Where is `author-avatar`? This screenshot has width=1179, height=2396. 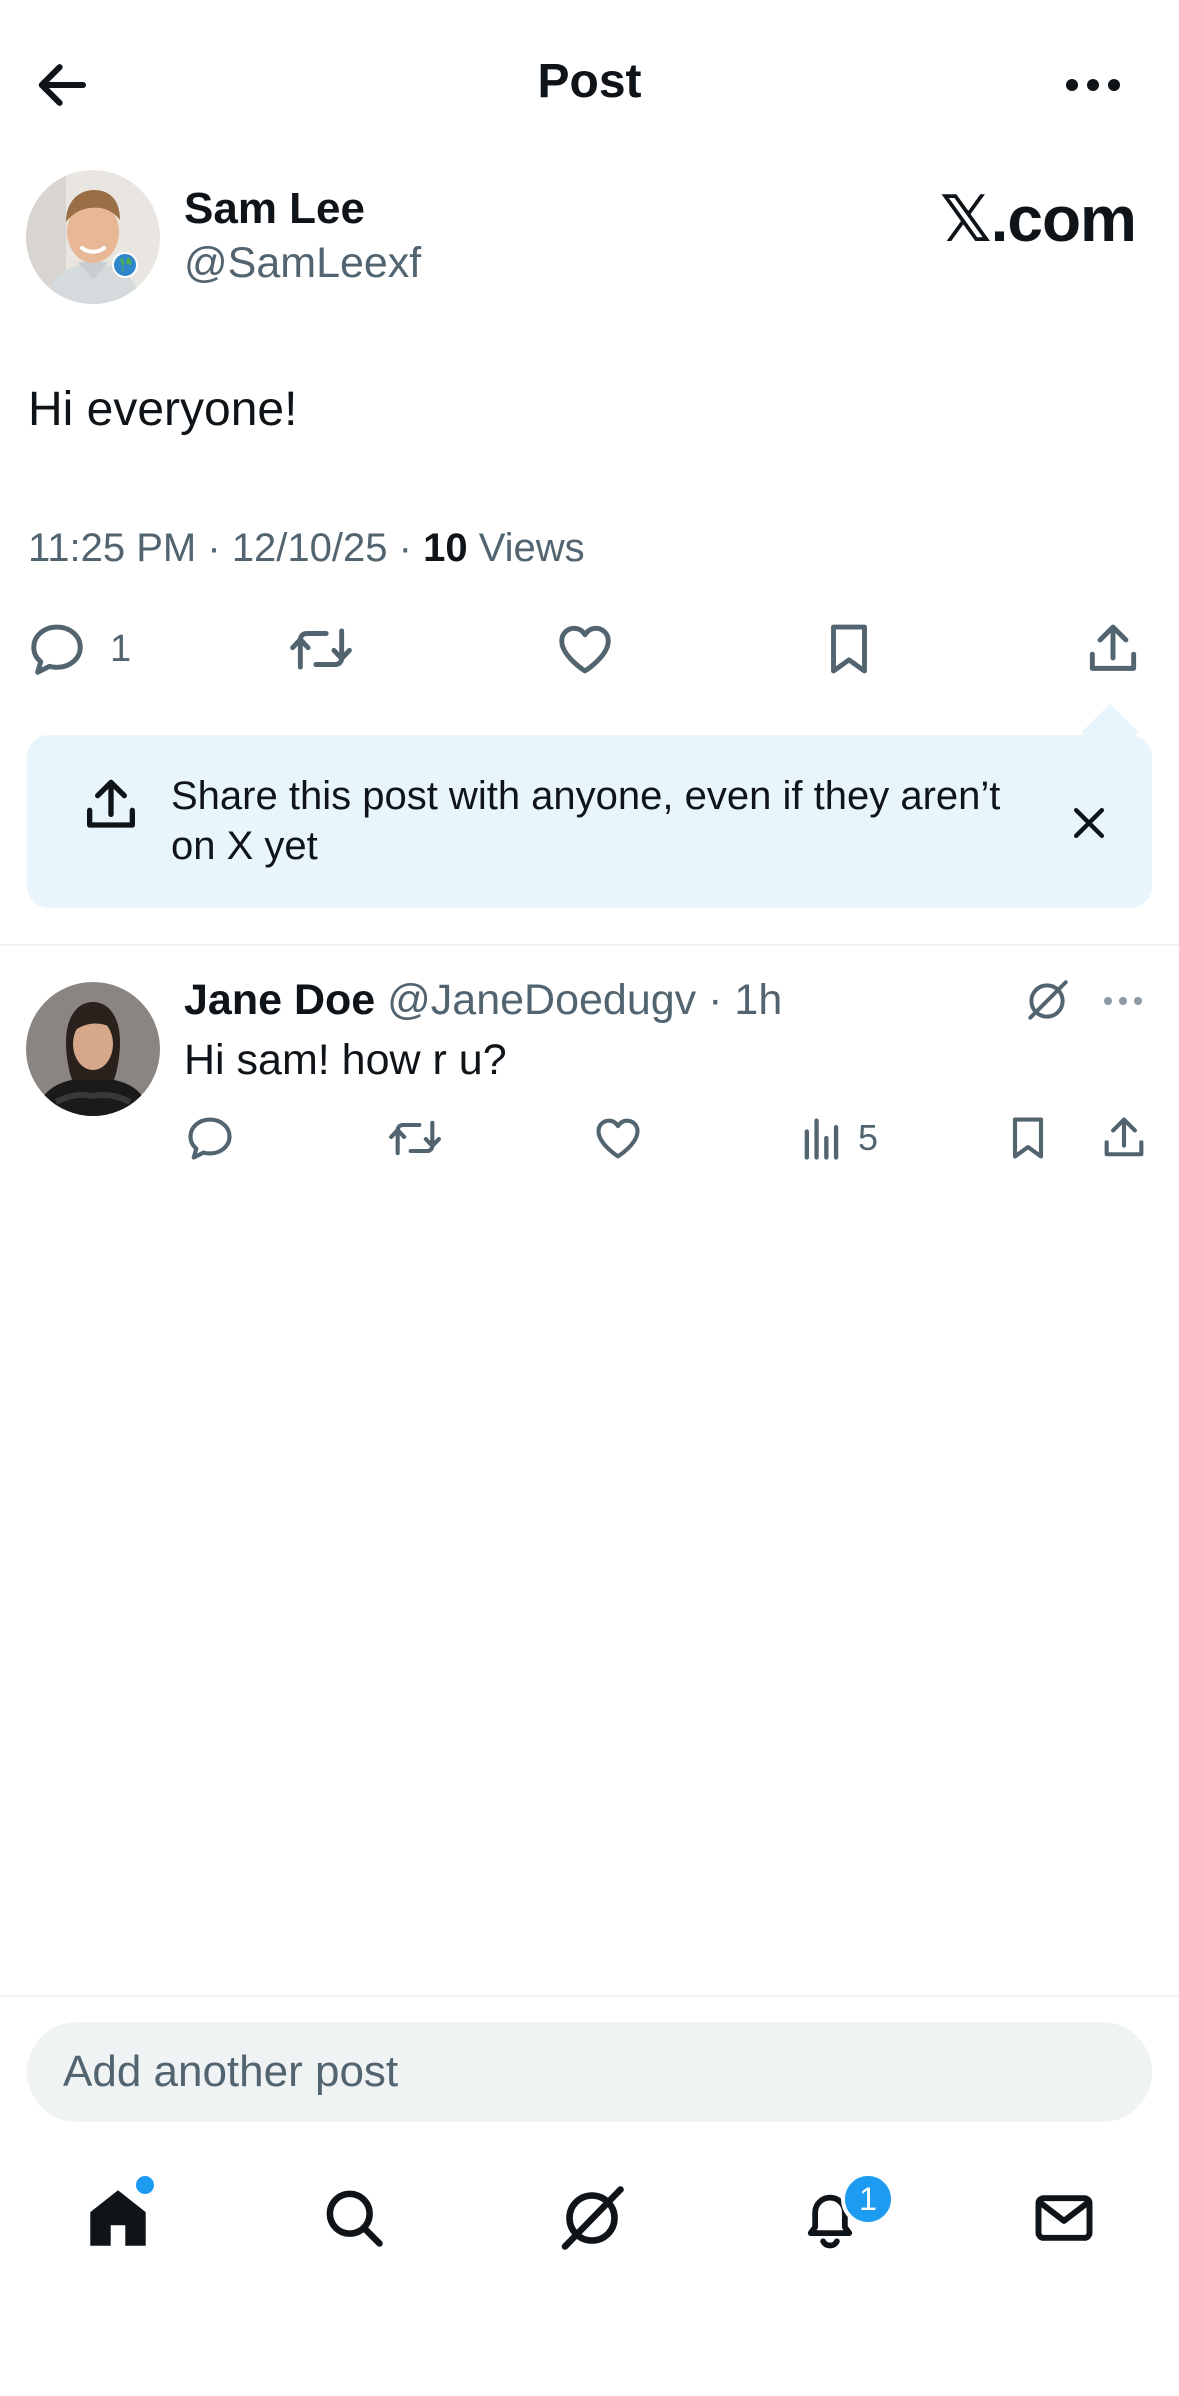
author-avatar is located at coordinates (93, 237).